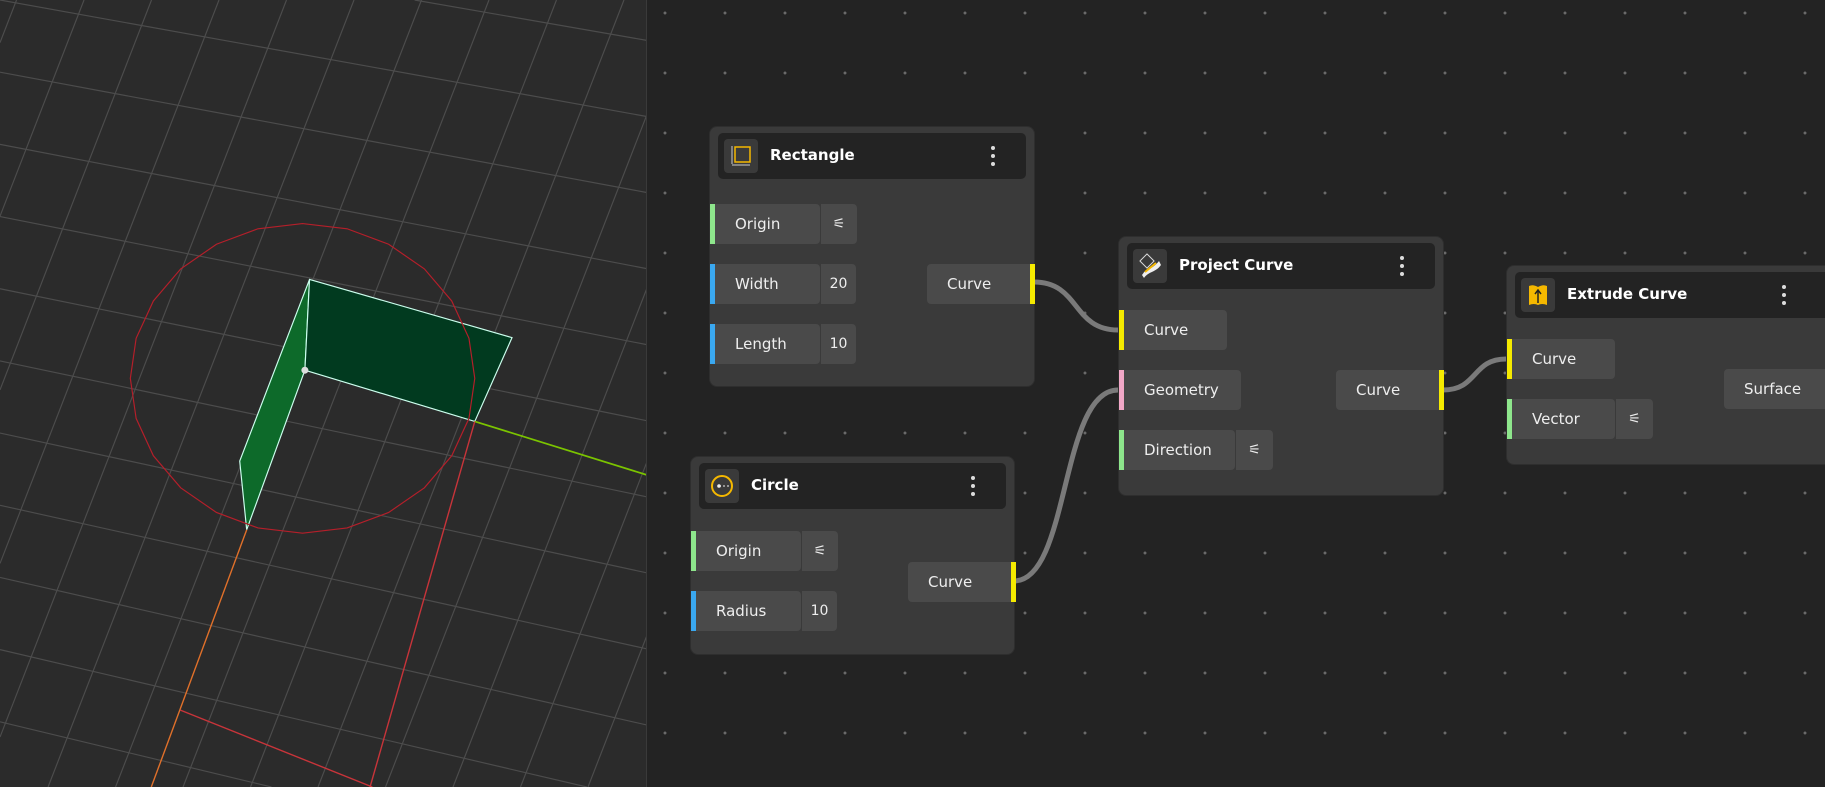 This screenshot has width=1825, height=787. I want to click on input-direction: Direction, so click(1177, 450).